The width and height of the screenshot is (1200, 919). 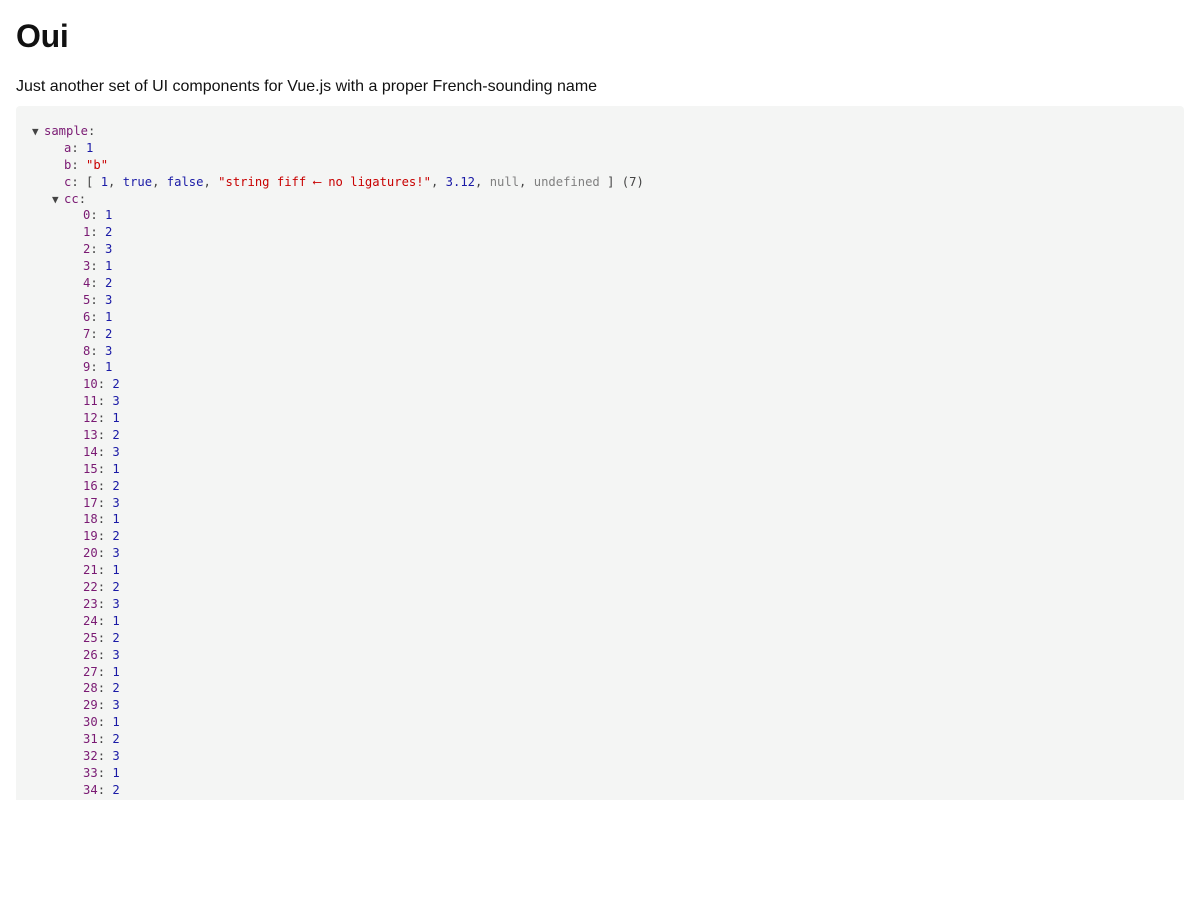 What do you see at coordinates (90, 418) in the screenshot?
I see `tree-key: 12` at bounding box center [90, 418].